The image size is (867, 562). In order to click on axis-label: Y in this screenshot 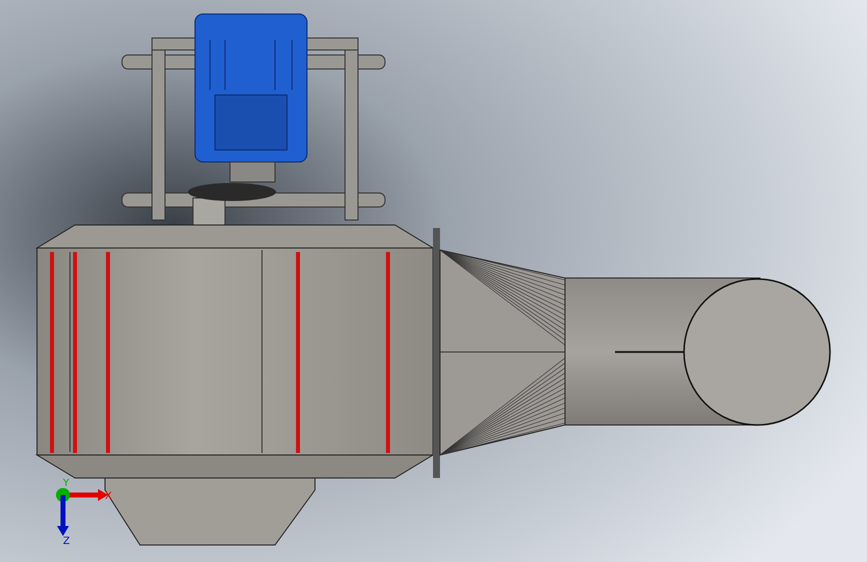, I will do `click(66, 483)`.